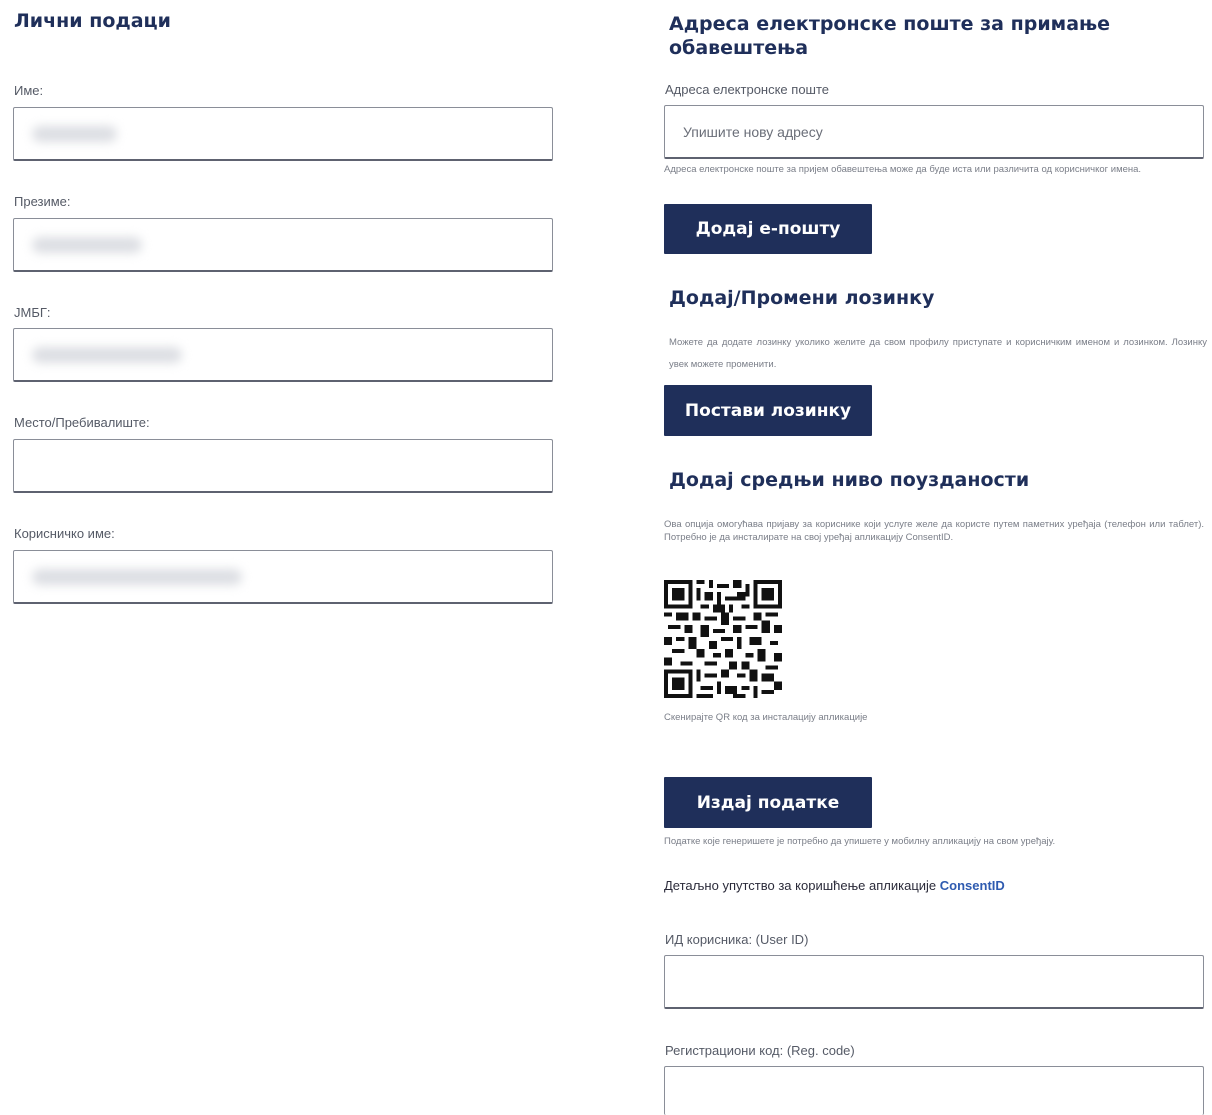 This screenshot has width=1212, height=1115. I want to click on email-field-label: Адреса електронске поште, so click(747, 89).